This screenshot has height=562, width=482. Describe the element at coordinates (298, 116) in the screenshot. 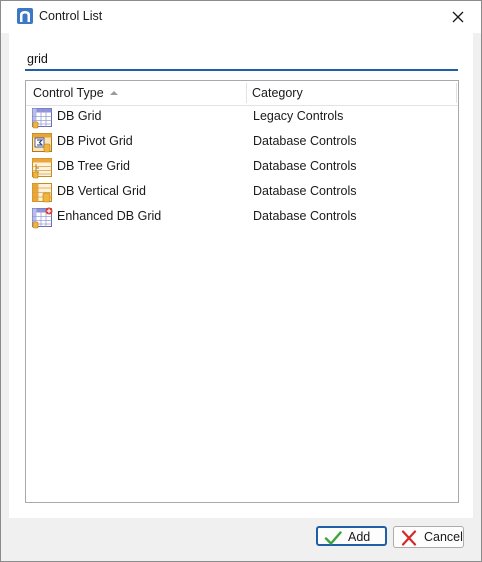

I see `row-category: Legacy Controls` at that location.